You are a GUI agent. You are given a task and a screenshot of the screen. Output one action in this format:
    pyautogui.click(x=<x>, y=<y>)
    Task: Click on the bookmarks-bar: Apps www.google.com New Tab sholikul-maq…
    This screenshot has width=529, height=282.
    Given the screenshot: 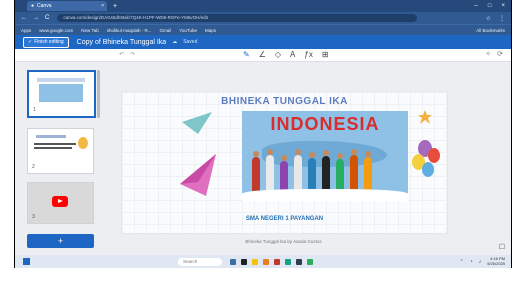 What is the action you would take?
    pyautogui.click(x=263, y=29)
    